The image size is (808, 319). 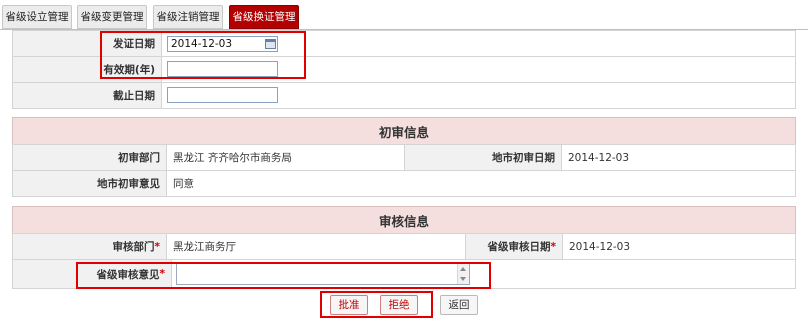 What do you see at coordinates (599, 157) in the screenshot?
I see `initial-date-value-text: 2014-12-03` at bounding box center [599, 157].